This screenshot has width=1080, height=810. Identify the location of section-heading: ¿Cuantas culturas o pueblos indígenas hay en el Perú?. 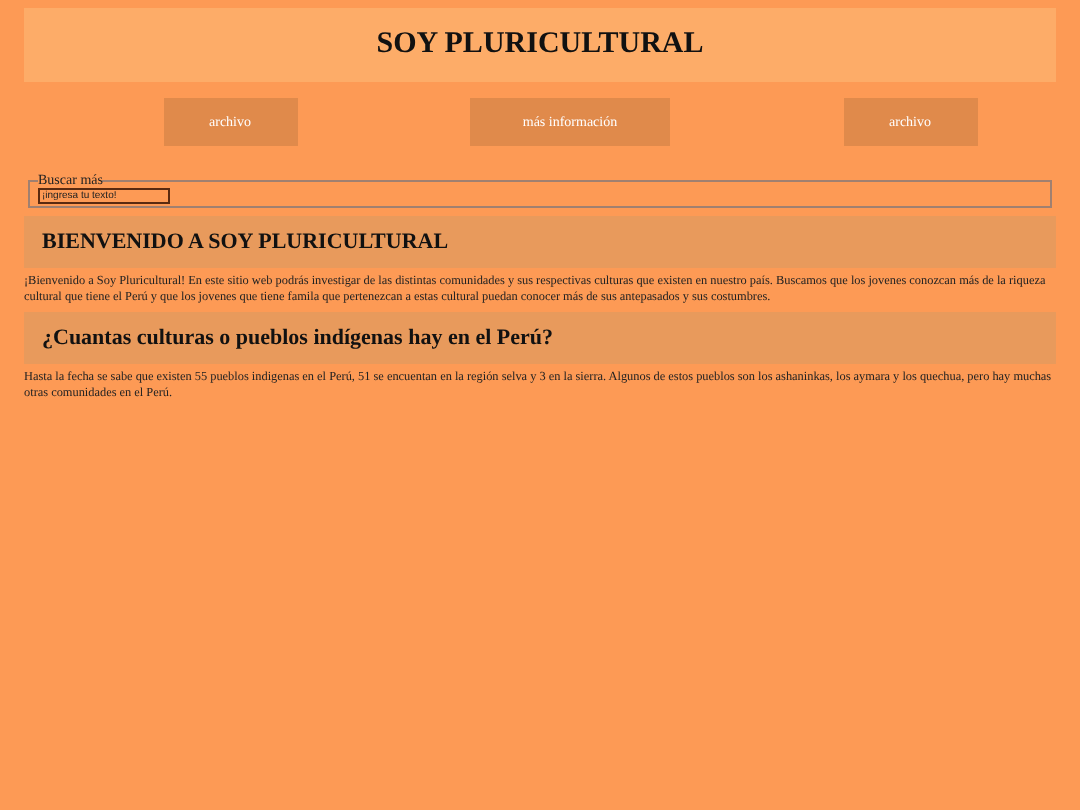
(297, 338).